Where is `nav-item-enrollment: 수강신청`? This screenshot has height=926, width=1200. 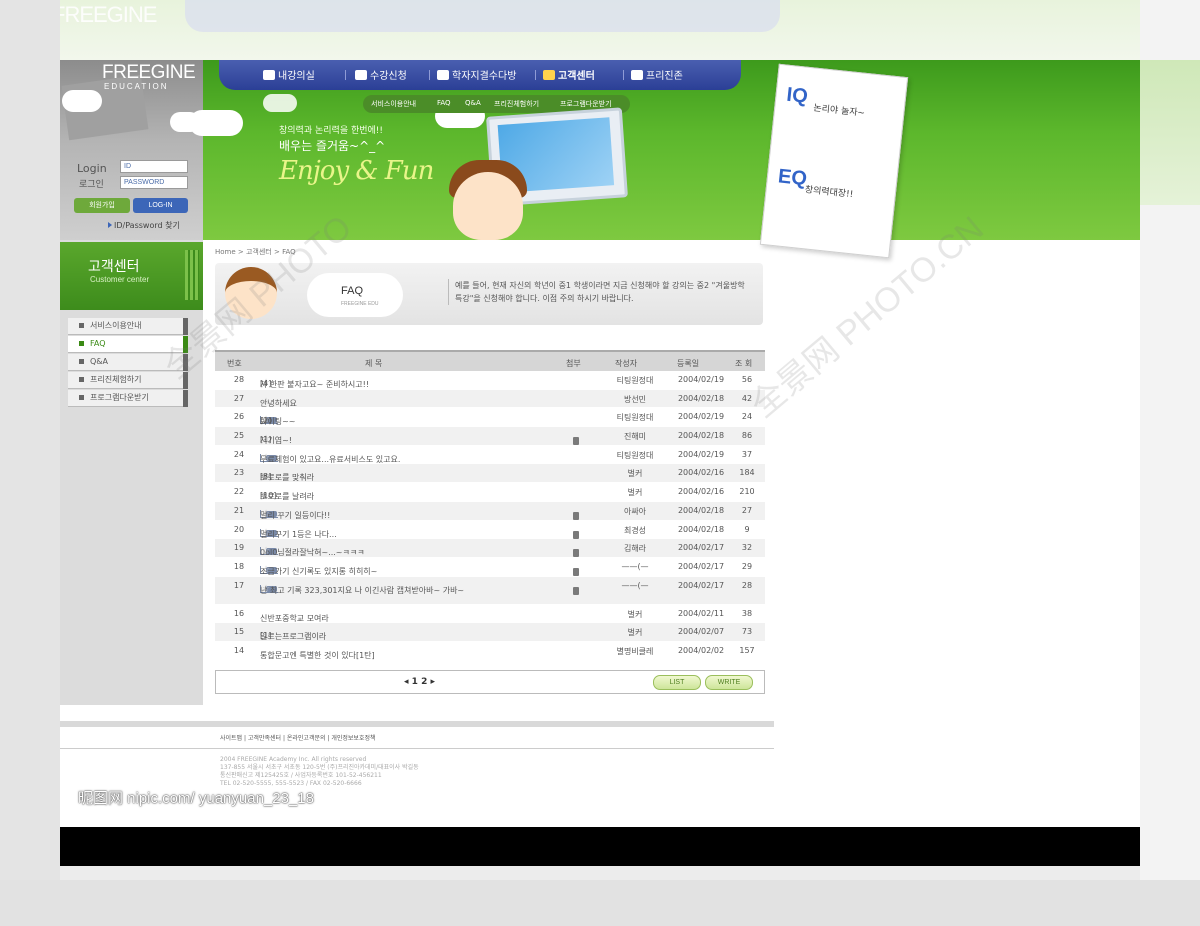
nav-item-enrollment: 수강신청 is located at coordinates (381, 74).